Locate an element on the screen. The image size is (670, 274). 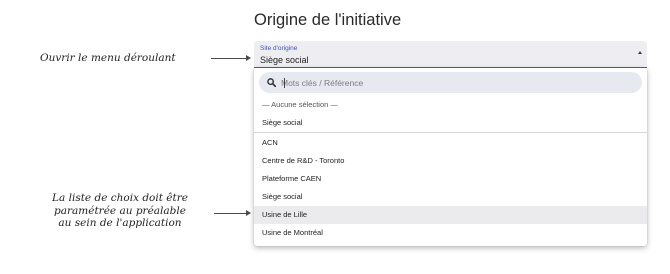
search-box is located at coordinates (450, 82).